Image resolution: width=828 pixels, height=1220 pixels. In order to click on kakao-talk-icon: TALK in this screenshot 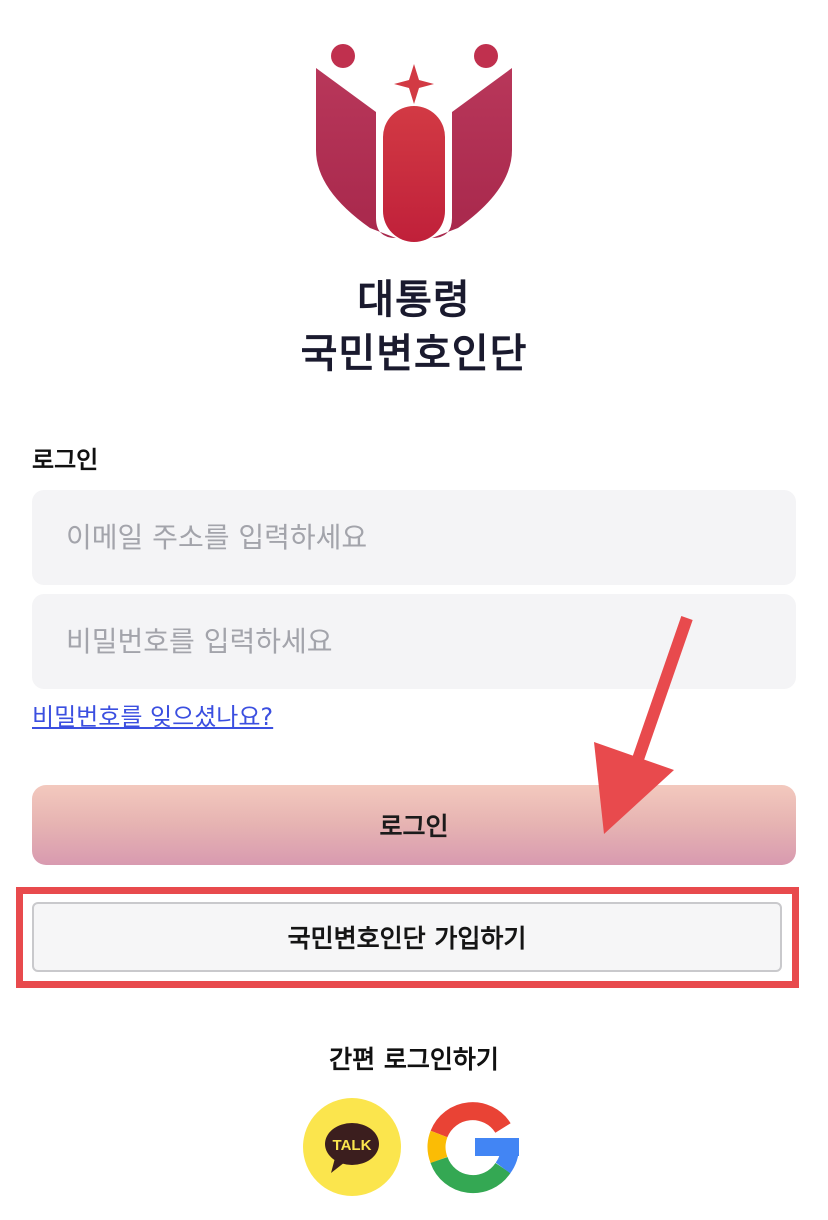, I will do `click(352, 1148)`.